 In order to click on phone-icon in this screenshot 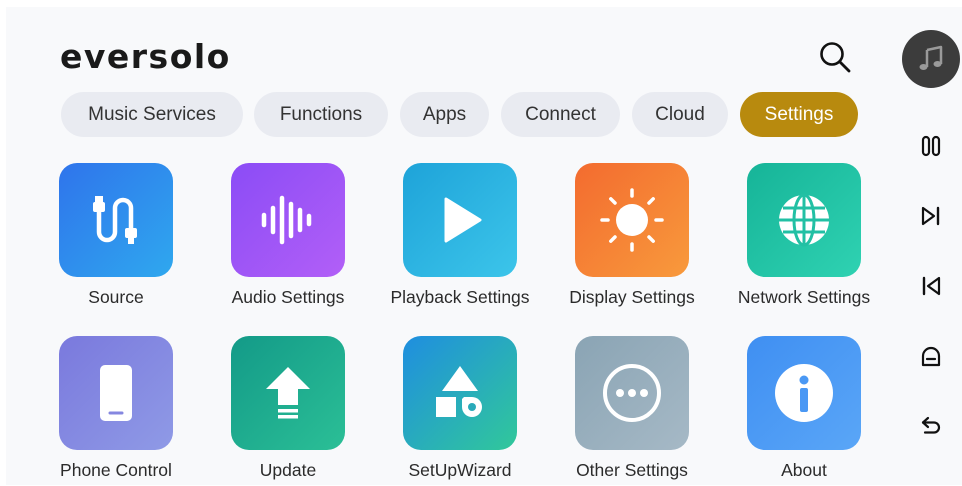, I will do `click(116, 393)`.